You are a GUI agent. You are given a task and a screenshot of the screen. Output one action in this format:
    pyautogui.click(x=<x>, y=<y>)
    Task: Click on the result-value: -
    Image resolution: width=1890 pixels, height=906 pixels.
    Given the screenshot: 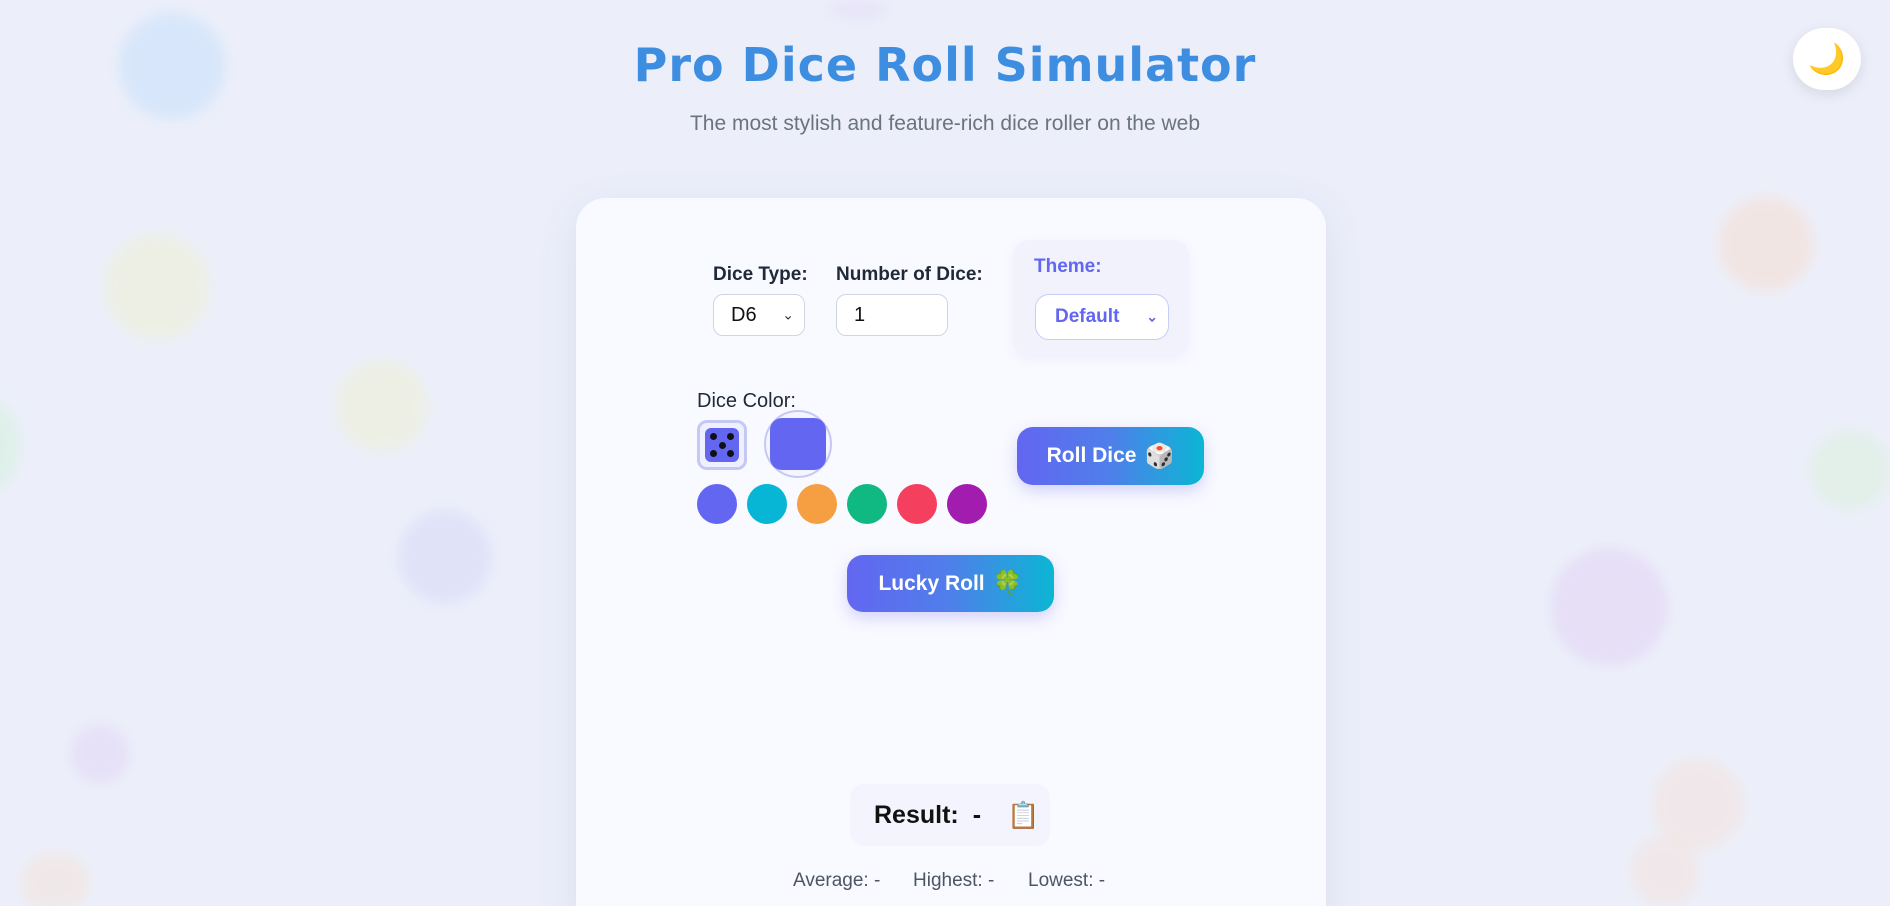 What is the action you would take?
    pyautogui.click(x=977, y=814)
    